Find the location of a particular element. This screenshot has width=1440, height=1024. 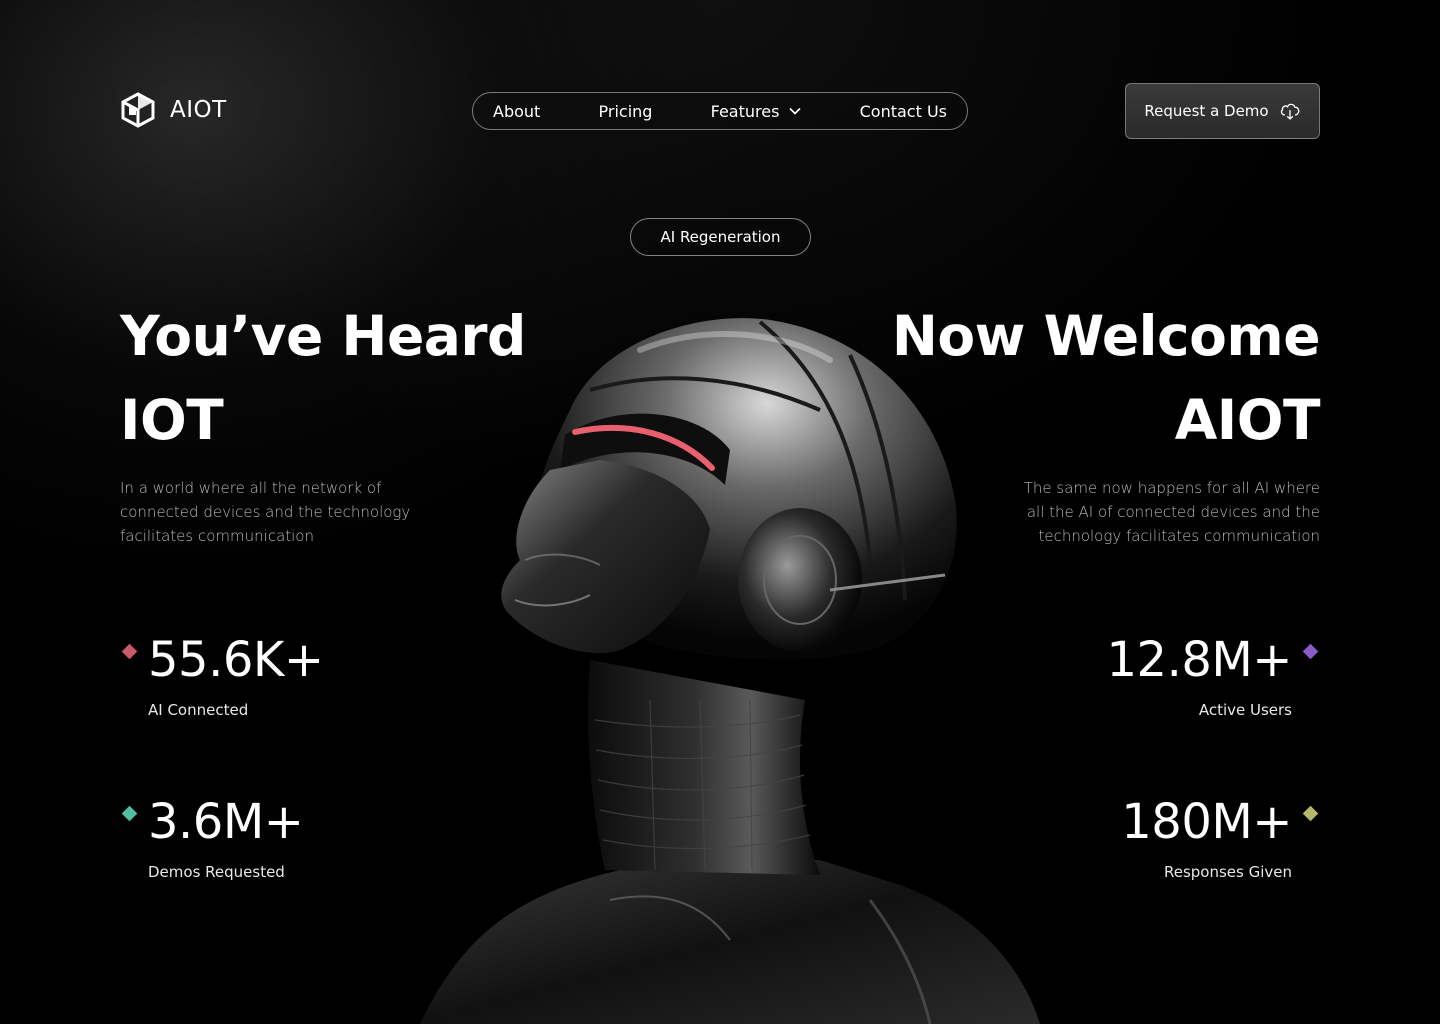

hero-right-line1: Now Welcome is located at coordinates (1106, 336).